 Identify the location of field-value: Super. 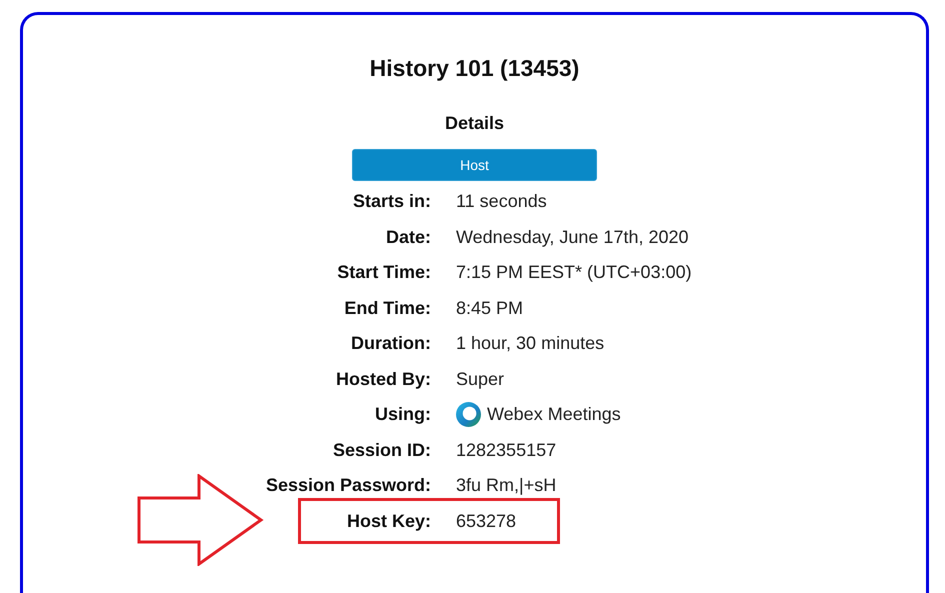
(480, 379).